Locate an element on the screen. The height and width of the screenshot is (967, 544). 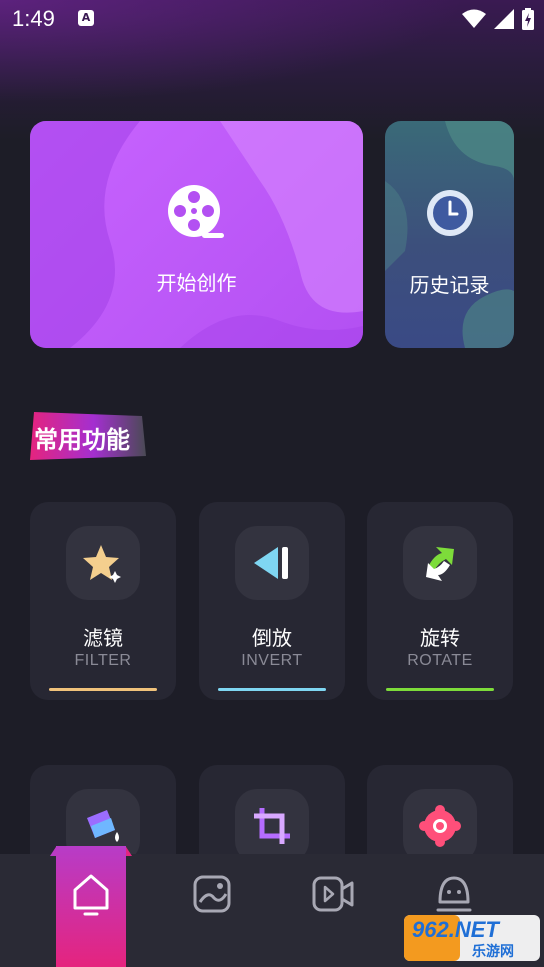
star-sparkle-icon is located at coordinates (103, 563).